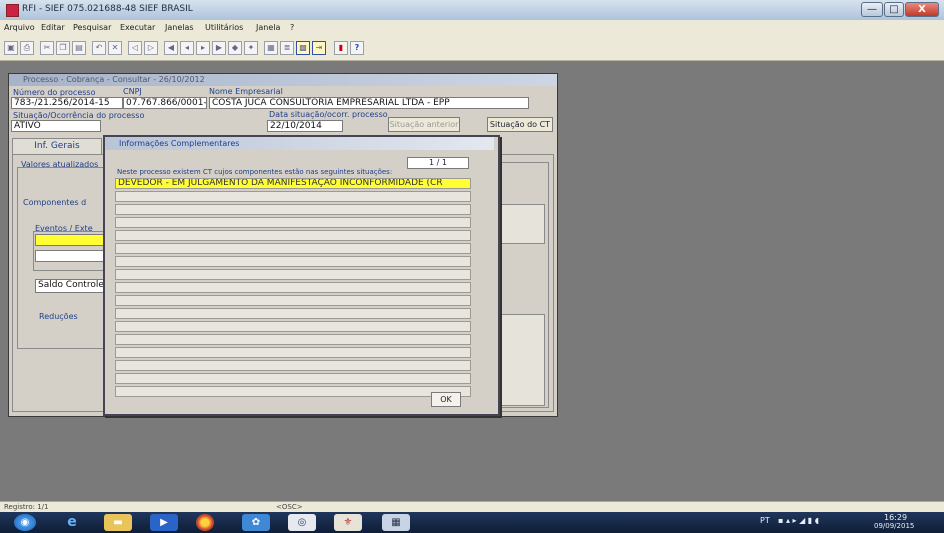 Image resolution: width=944 pixels, height=533 pixels. What do you see at coordinates (54, 92) in the screenshot?
I see `label-numero-processo: Número do processo` at bounding box center [54, 92].